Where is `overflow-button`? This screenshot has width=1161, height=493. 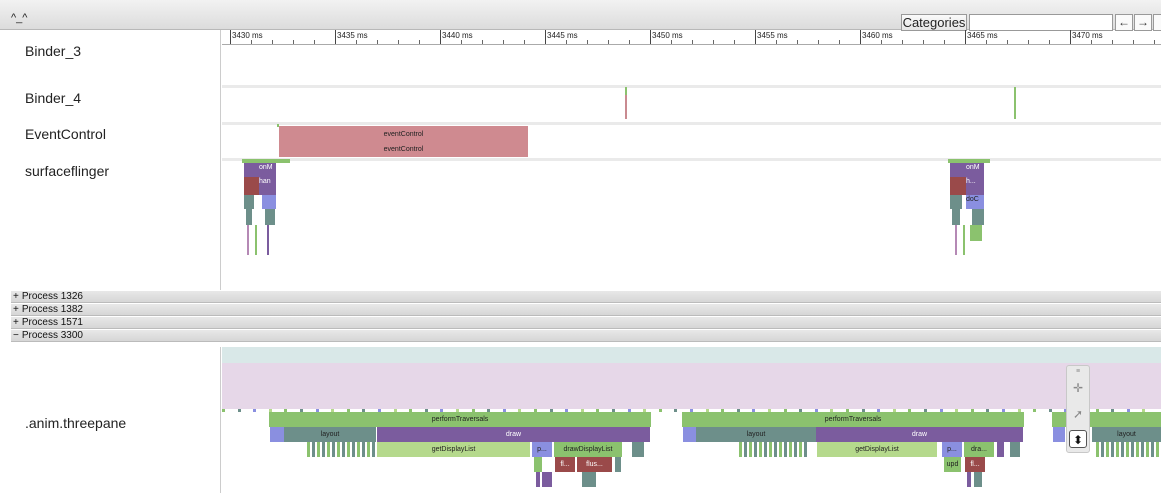 overflow-button is located at coordinates (1157, 22).